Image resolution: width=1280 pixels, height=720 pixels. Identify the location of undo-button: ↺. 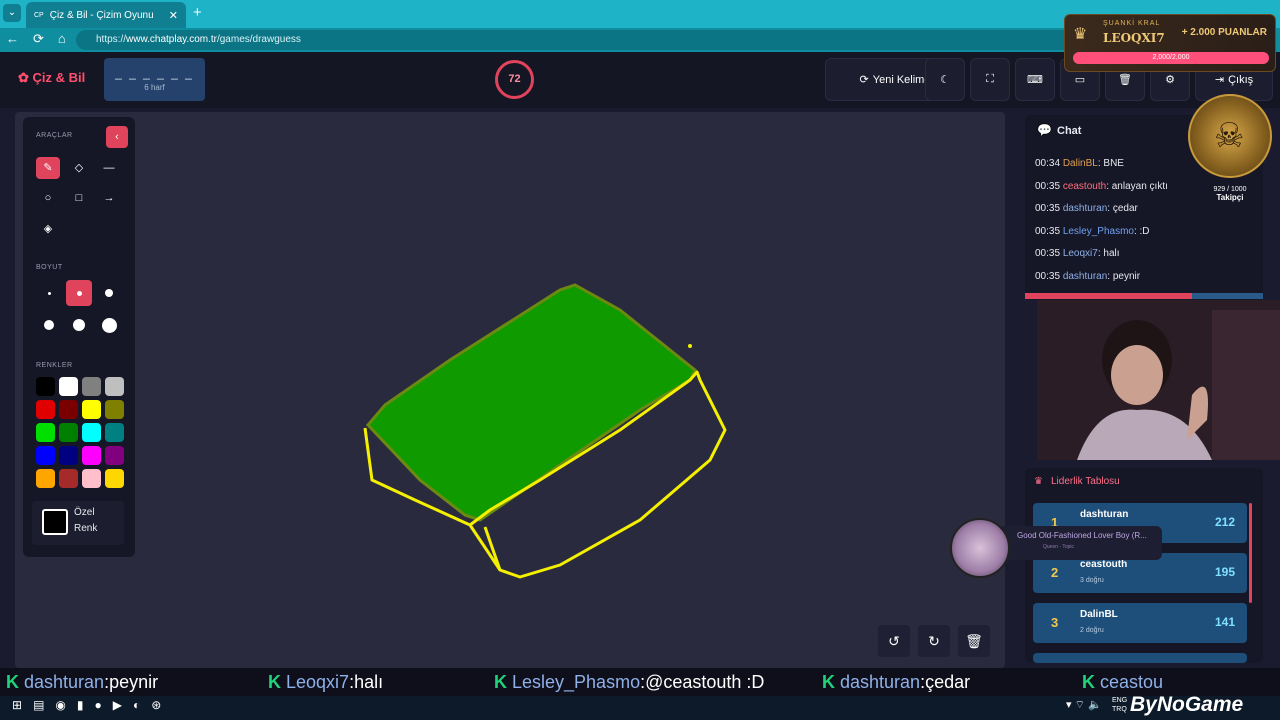
(894, 641).